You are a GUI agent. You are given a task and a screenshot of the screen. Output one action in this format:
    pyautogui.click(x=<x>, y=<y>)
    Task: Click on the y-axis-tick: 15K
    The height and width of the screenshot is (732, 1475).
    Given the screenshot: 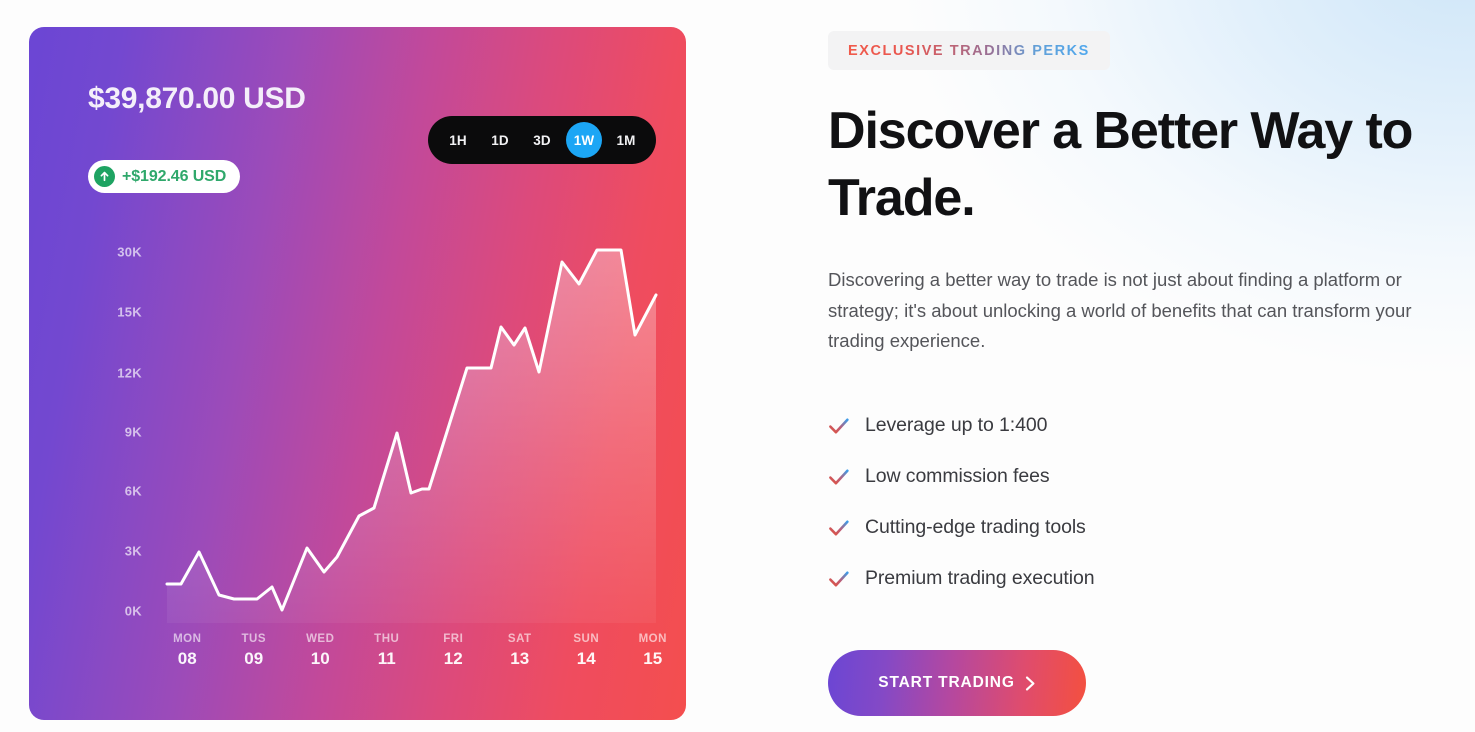 What is the action you would take?
    pyautogui.click(x=129, y=312)
    